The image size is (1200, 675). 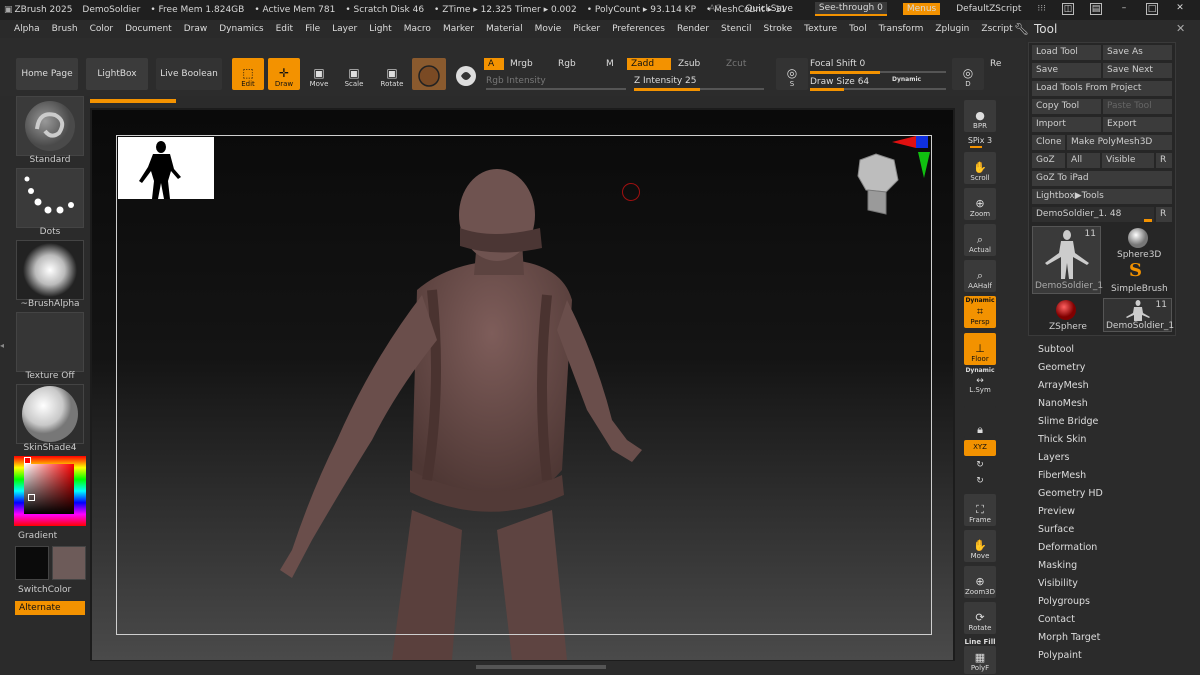 I want to click on frame-button: ⛶ Frame, so click(x=980, y=510).